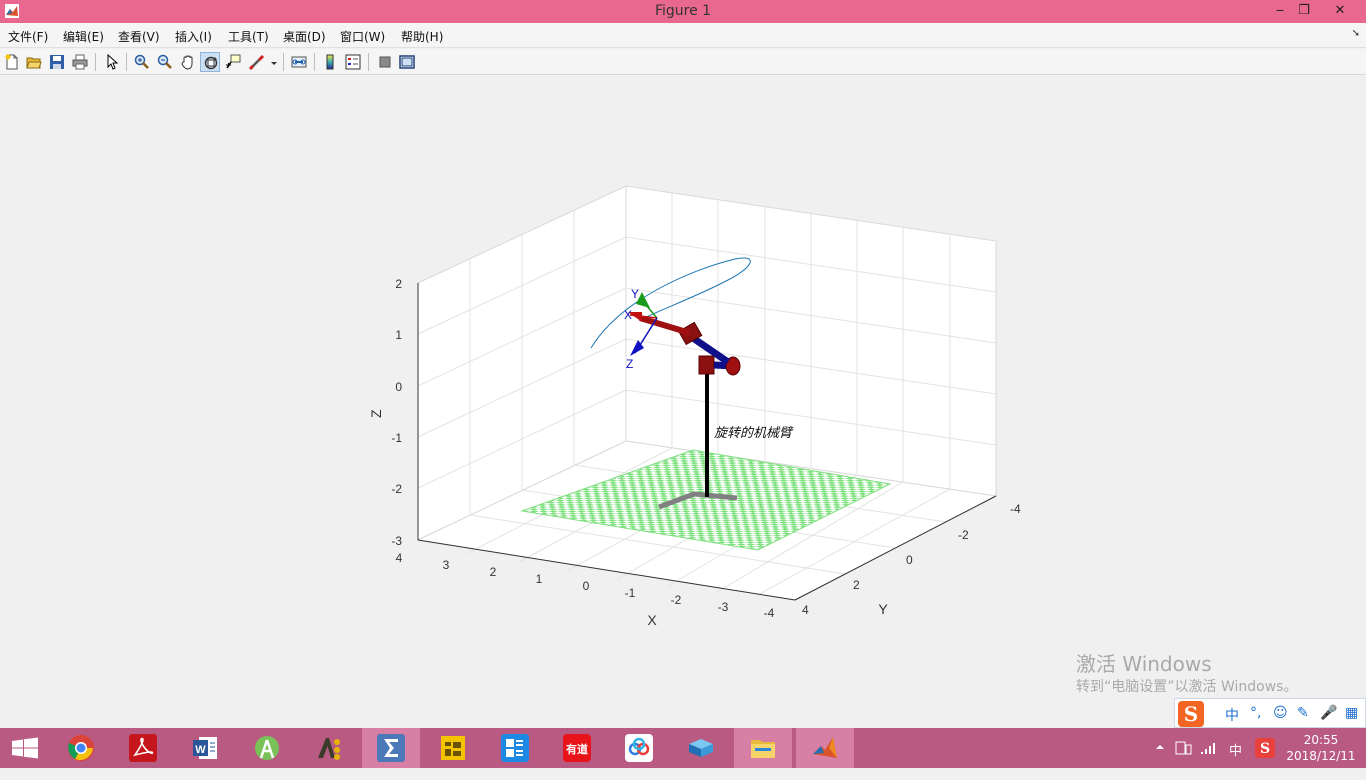 This screenshot has height=780, width=1366. I want to click on acrobat-icon, so click(143, 748).